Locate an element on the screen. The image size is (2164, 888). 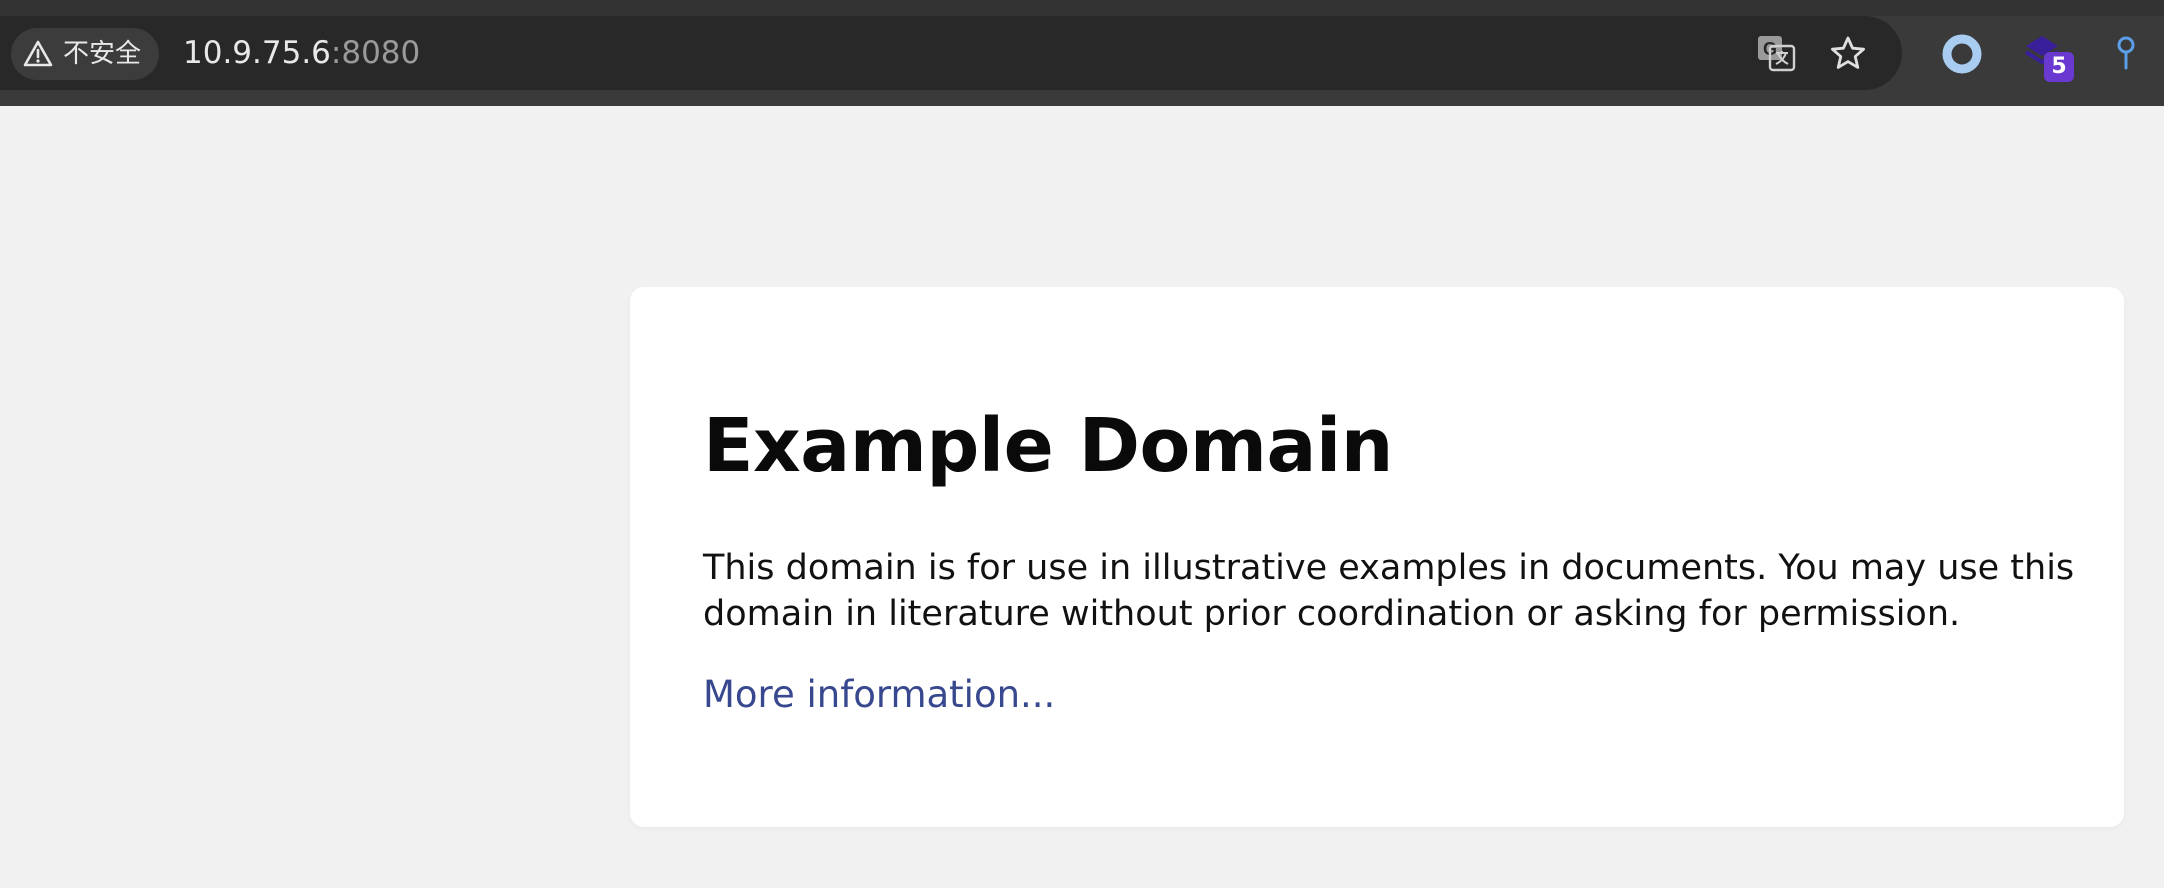
security-label: 不安全 is located at coordinates (102, 54).